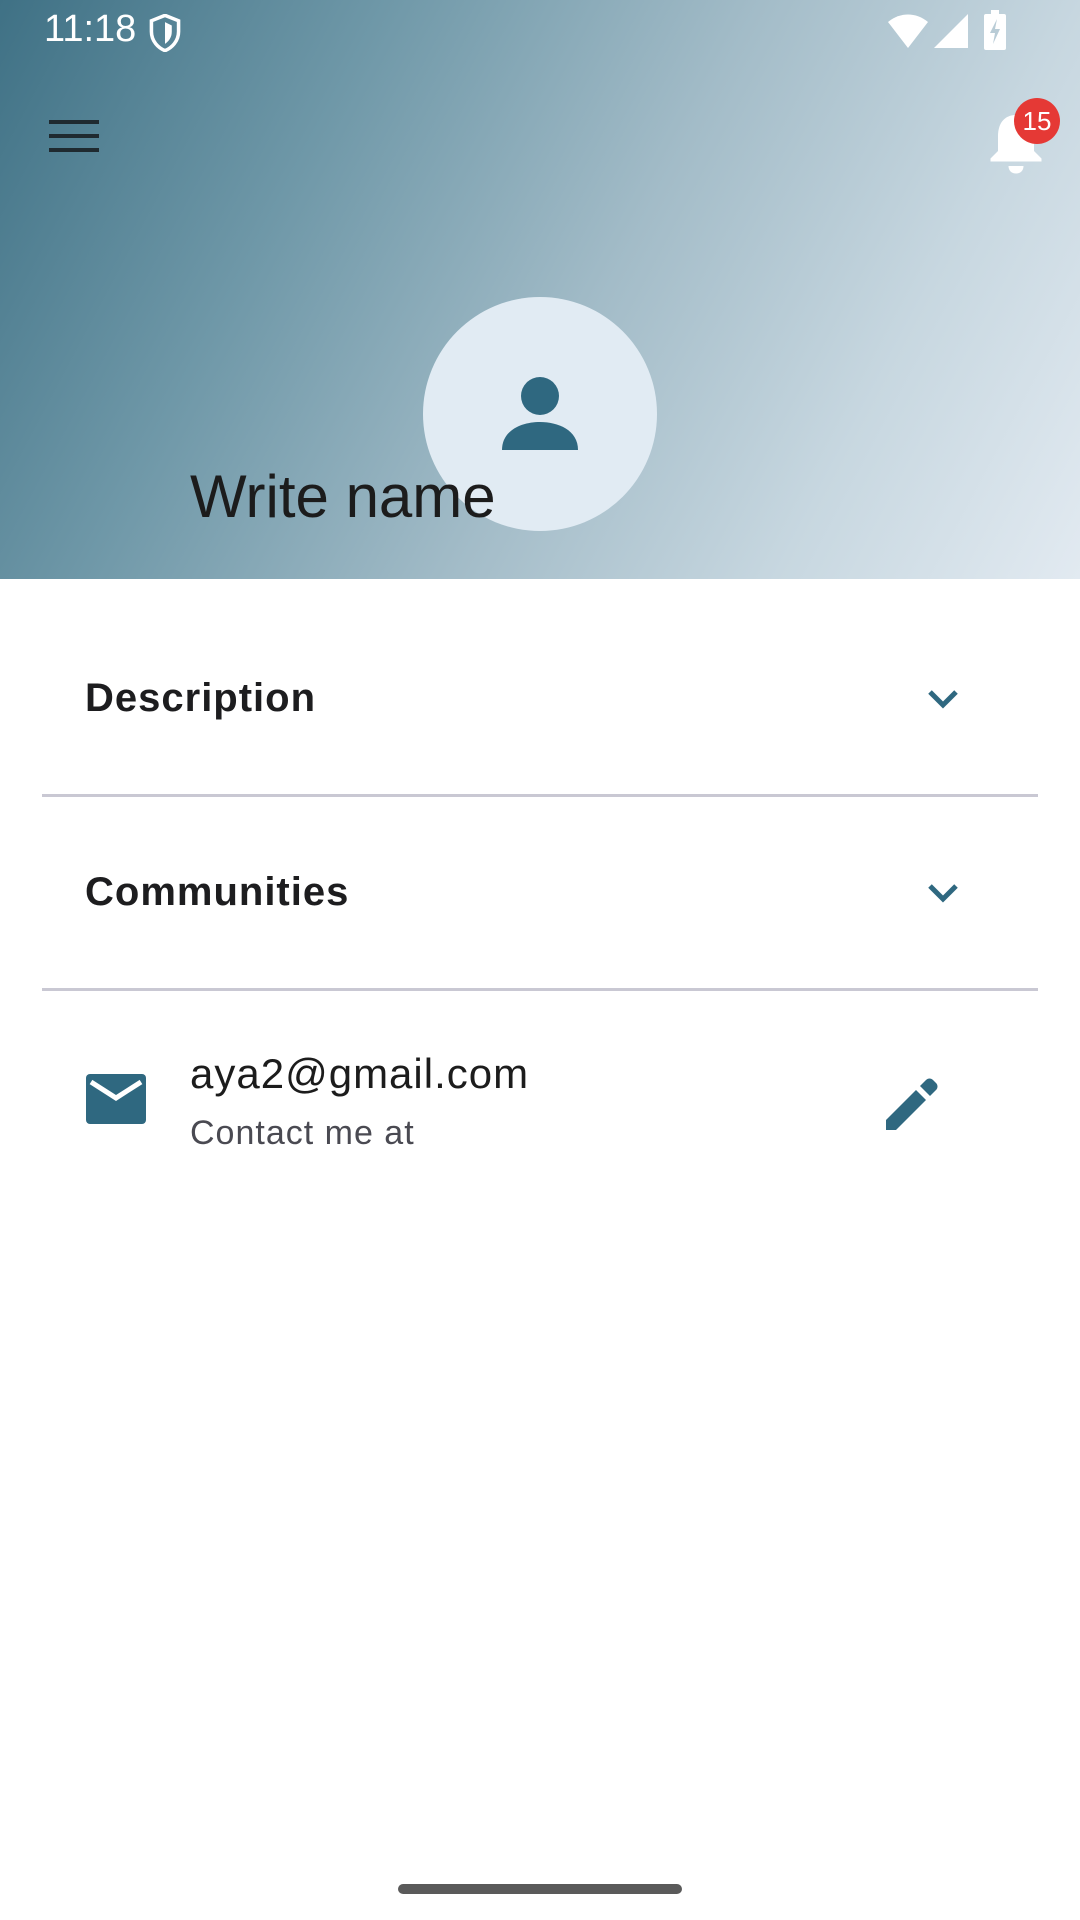 This screenshot has width=1080, height=1920. Describe the element at coordinates (540, 893) in the screenshot. I see `communities-section: Communities` at that location.